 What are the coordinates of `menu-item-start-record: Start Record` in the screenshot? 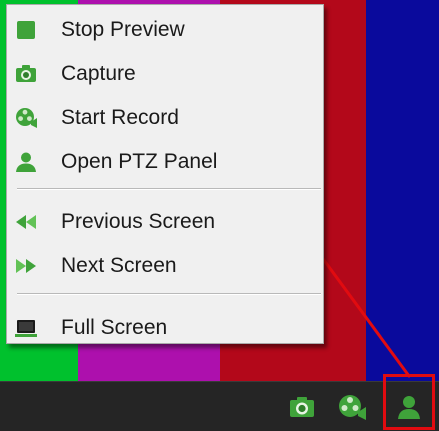 It's located at (165, 117).